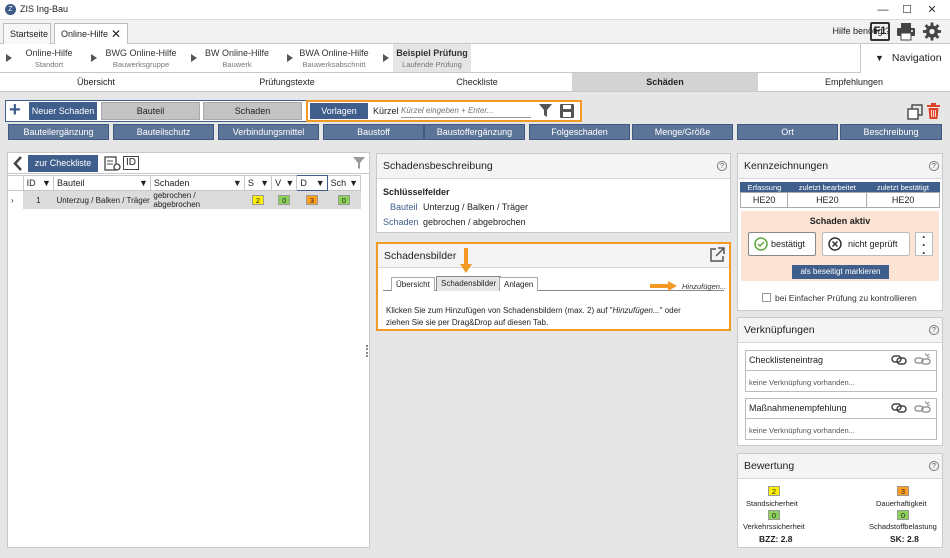 This screenshot has height=558, width=950. Describe the element at coordinates (854, 82) in the screenshot. I see `tab-empfehlungen: Empfehlungen` at that location.